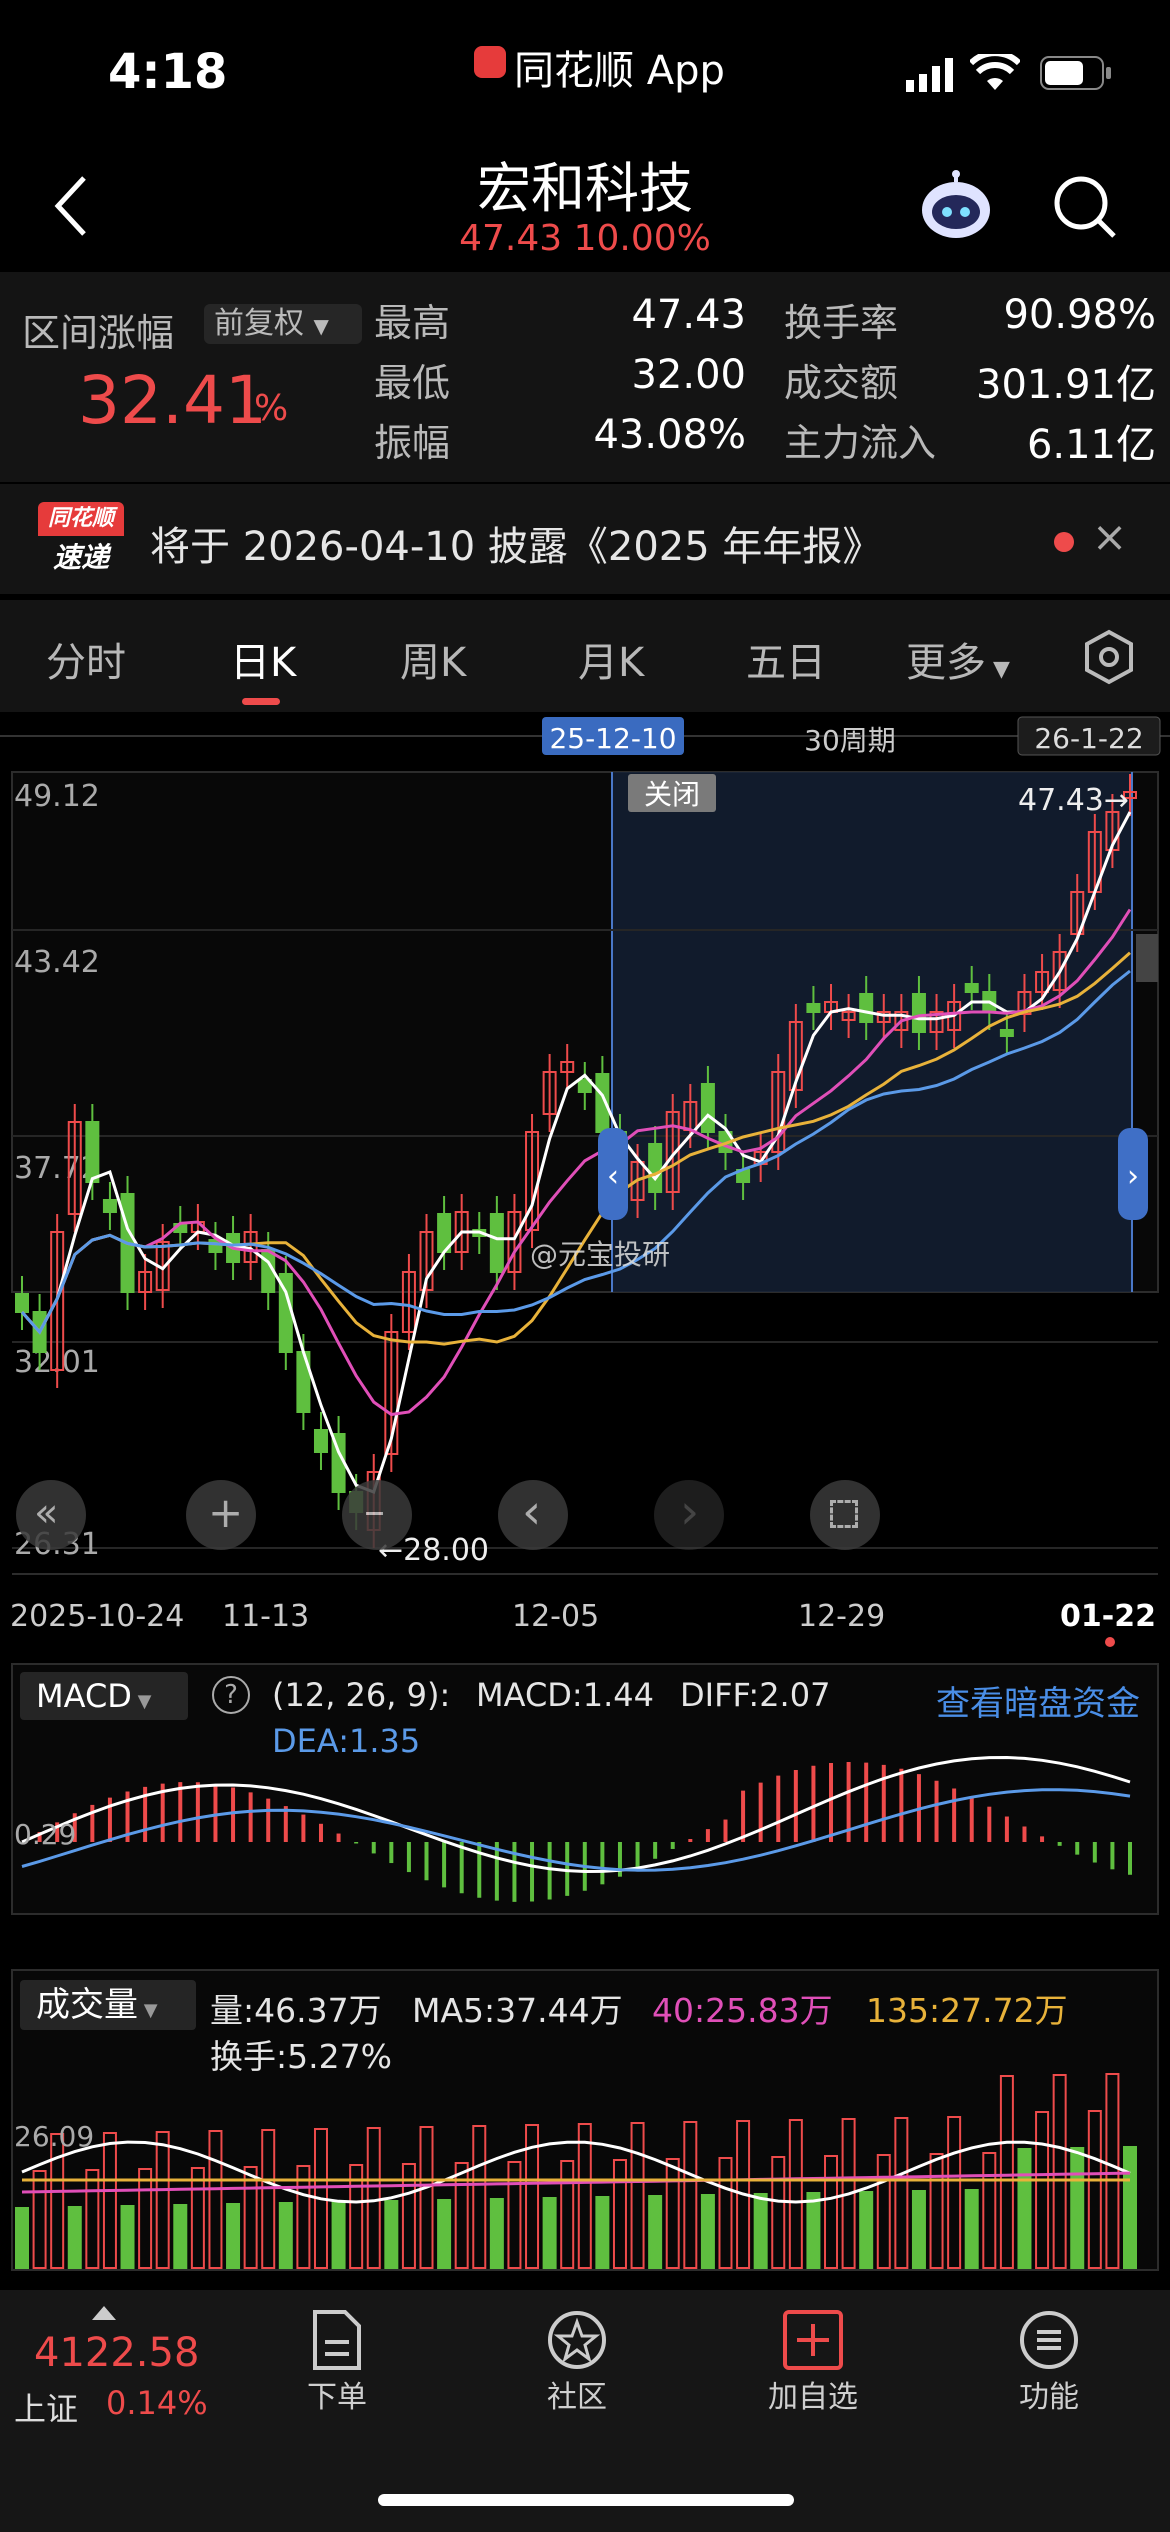  Describe the element at coordinates (81, 519) in the screenshot. I see `badge-top: 同花顺` at that location.